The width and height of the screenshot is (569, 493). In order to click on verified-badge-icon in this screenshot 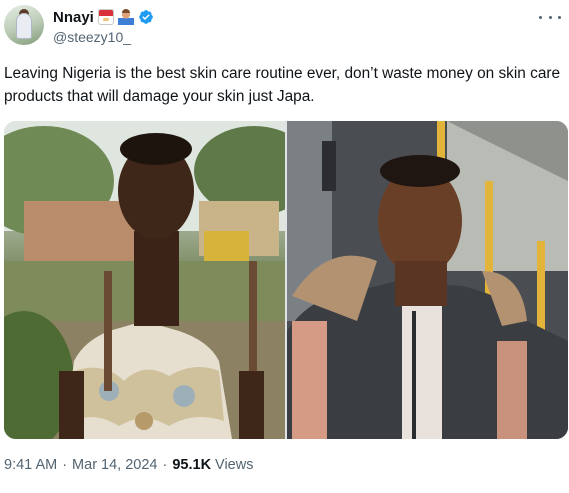, I will do `click(146, 17)`.